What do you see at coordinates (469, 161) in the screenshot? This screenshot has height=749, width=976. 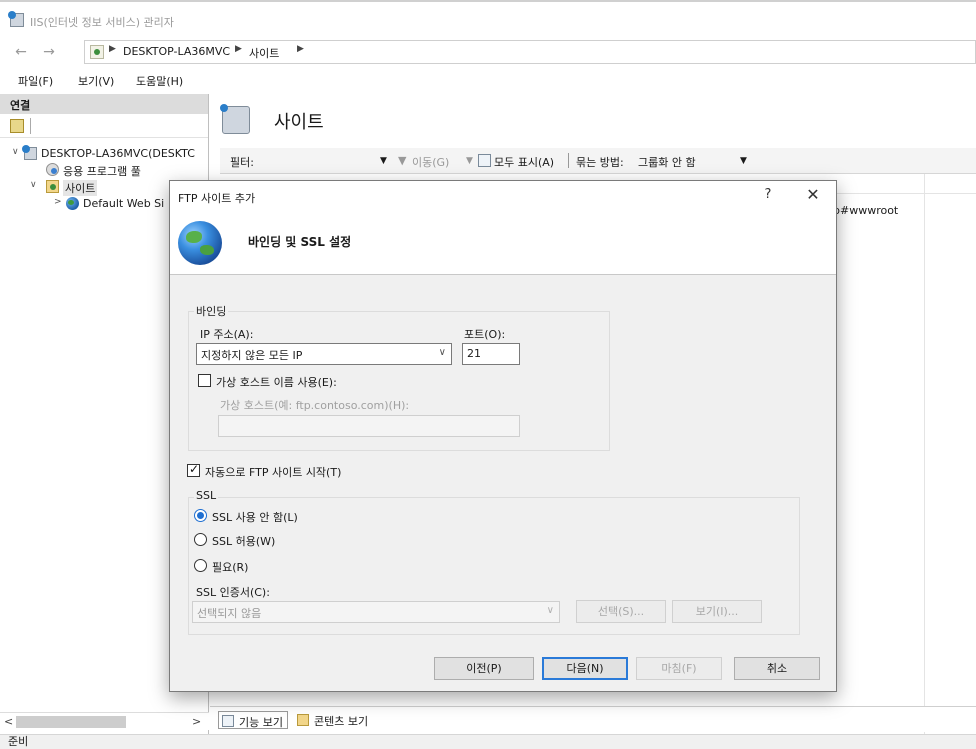 I see `go-dropdown-icon: ▼` at bounding box center [469, 161].